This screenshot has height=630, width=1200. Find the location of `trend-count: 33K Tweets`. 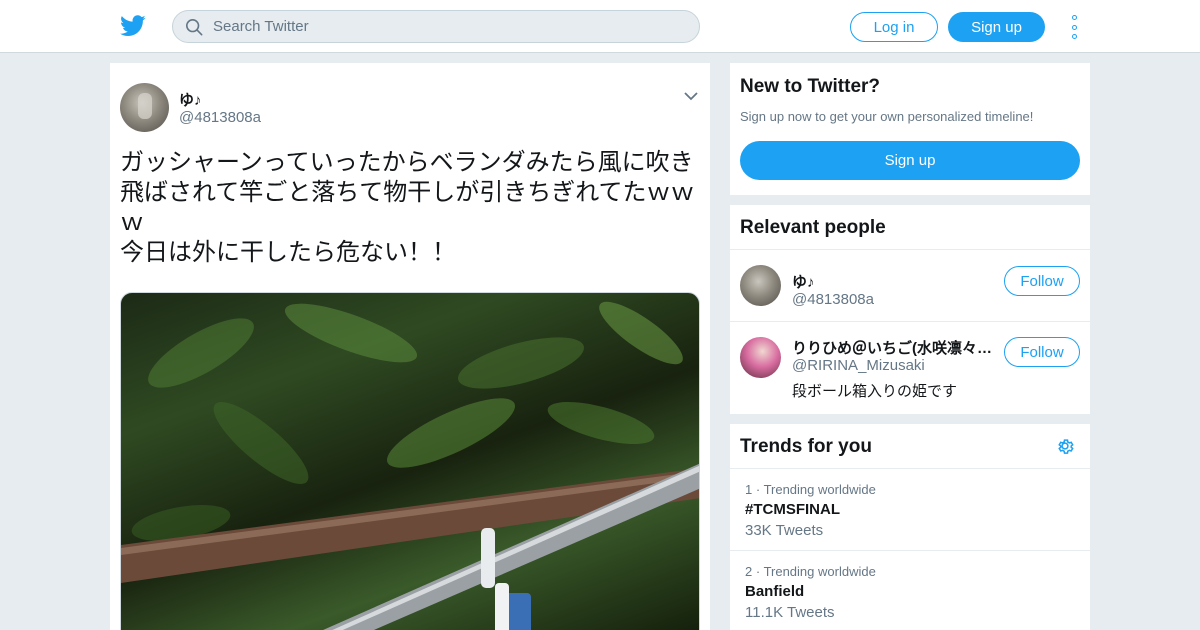

trend-count: 33K Tweets is located at coordinates (784, 530).